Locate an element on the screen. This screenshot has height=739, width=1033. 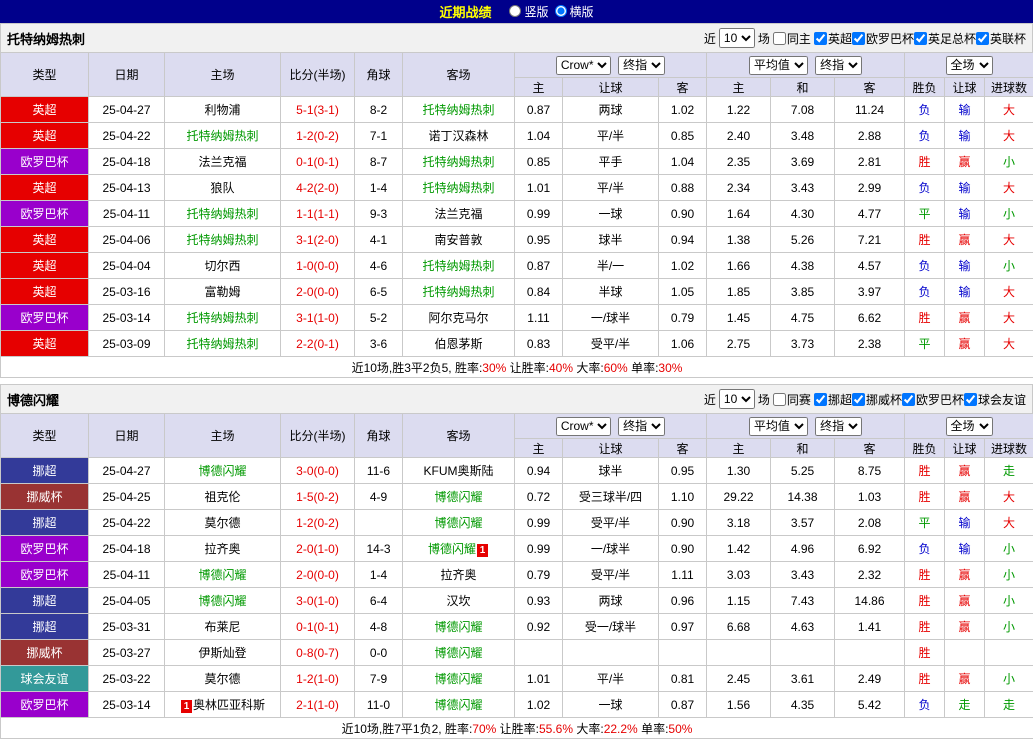
league-filter: 英超 is located at coordinates (833, 38).